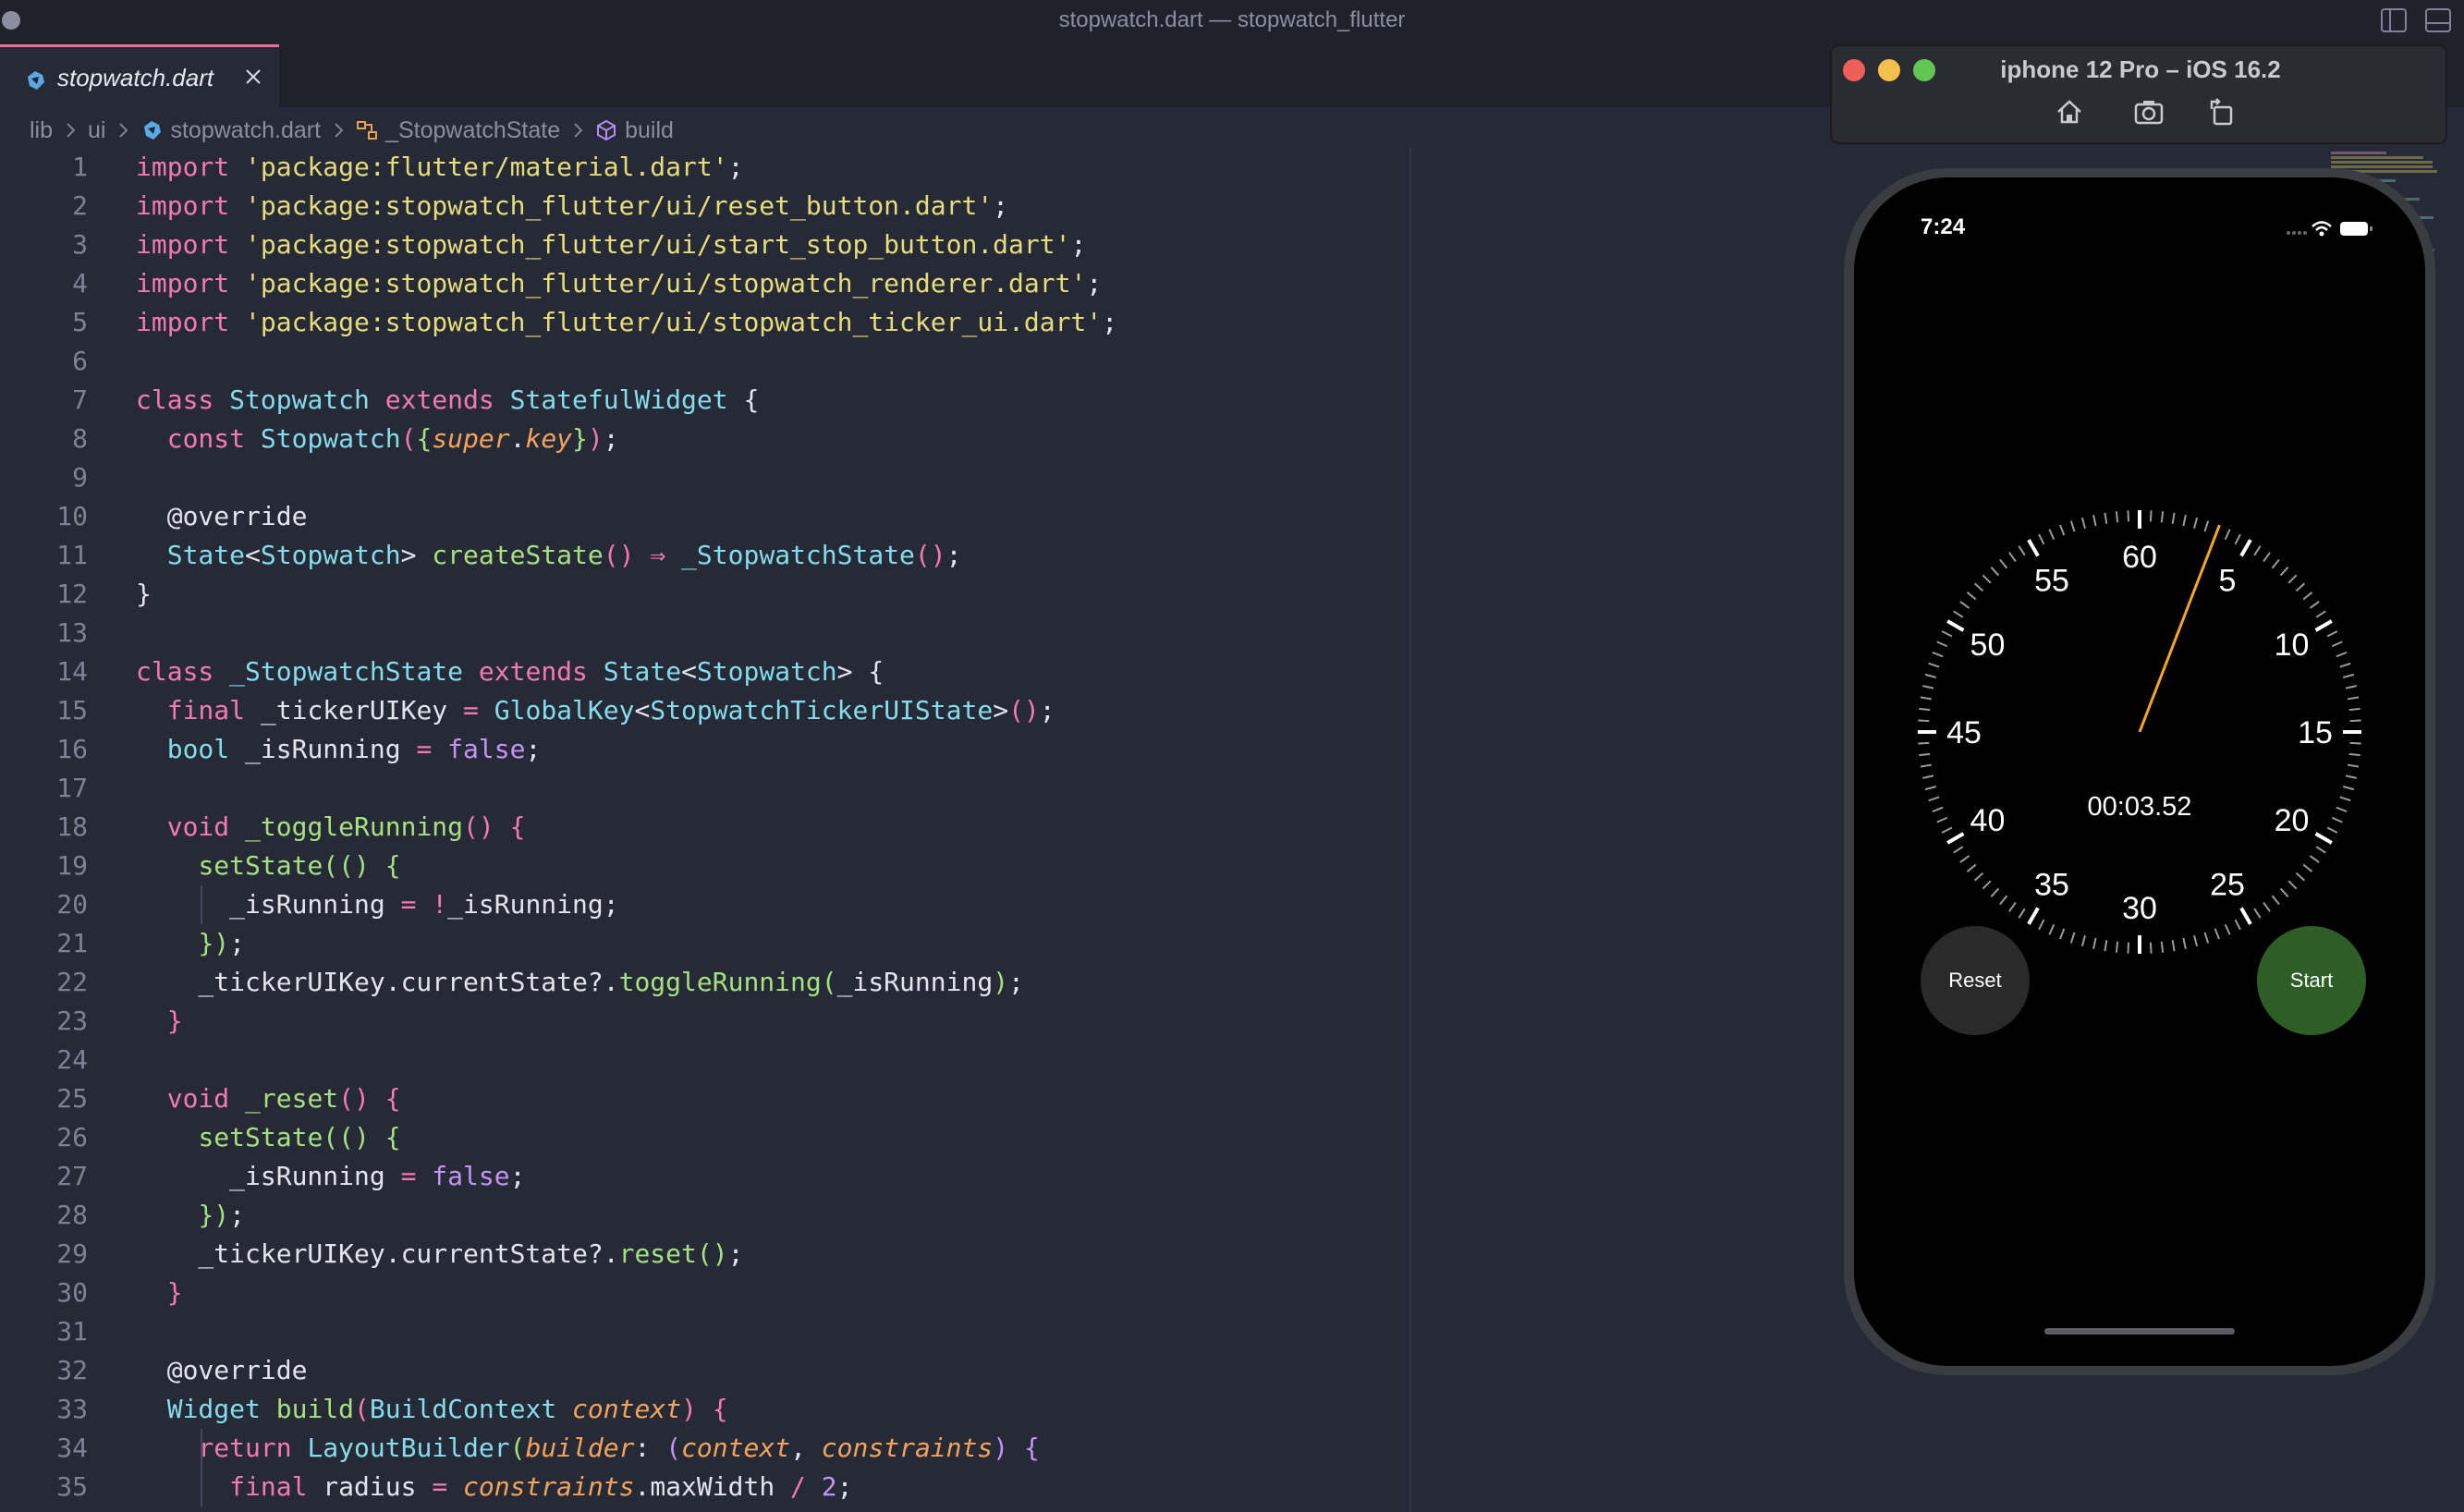  What do you see at coordinates (1410, 830) in the screenshot?
I see `editor-ruler` at bounding box center [1410, 830].